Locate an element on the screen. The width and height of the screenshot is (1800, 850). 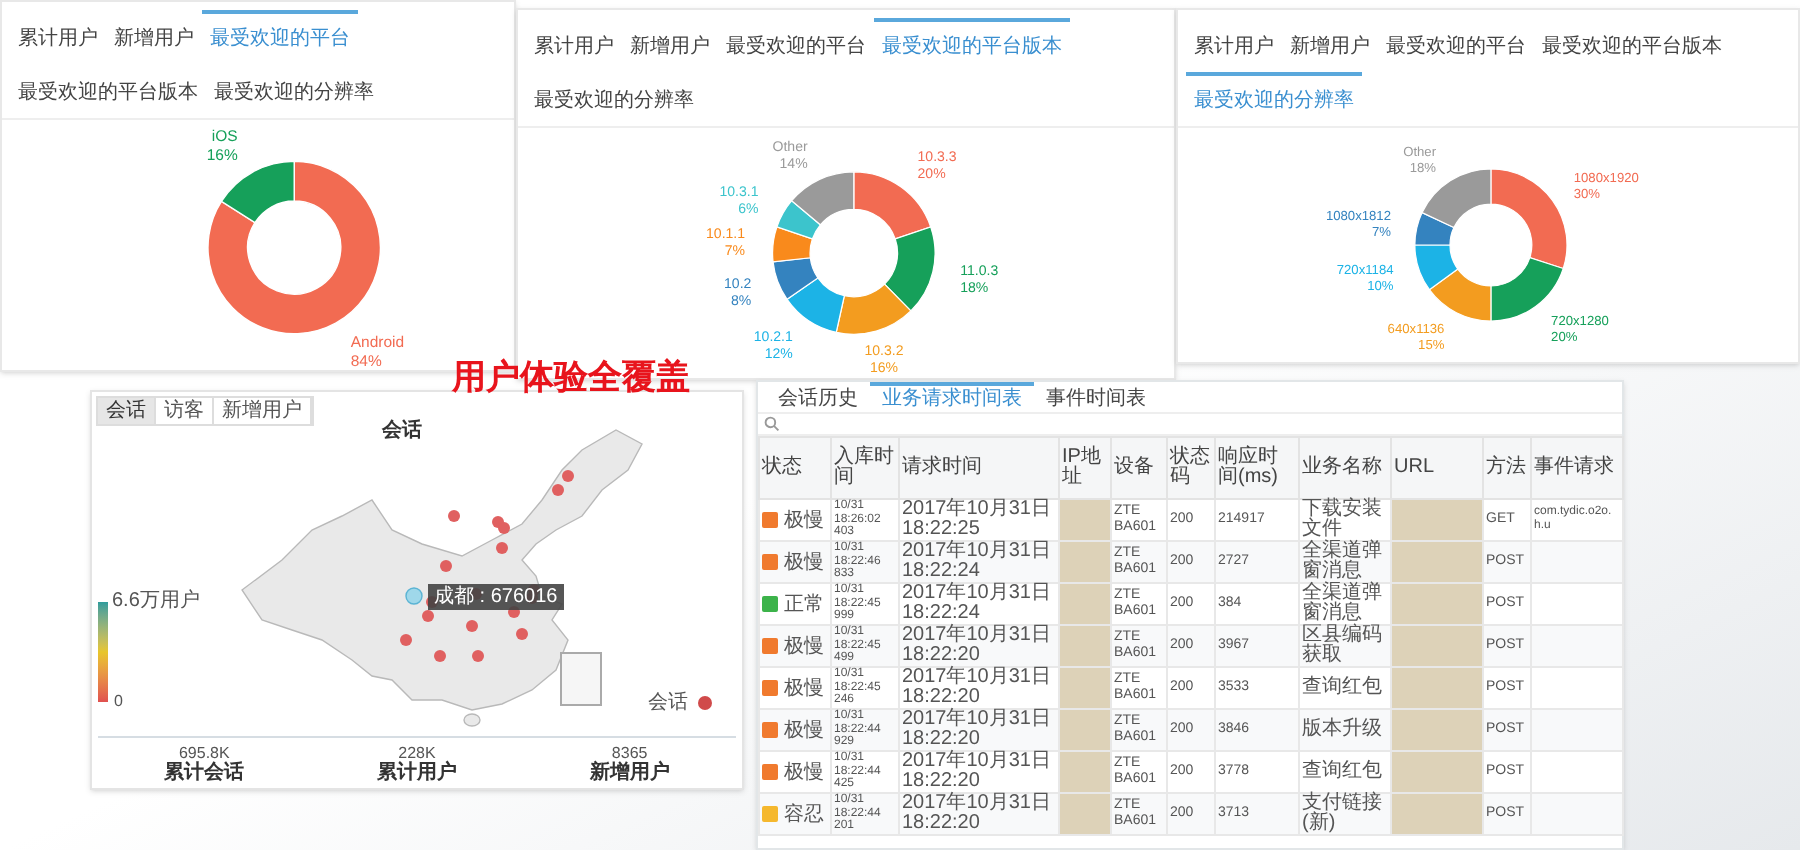
scale-max-label: 6.6万用户 is located at coordinates (156, 601).